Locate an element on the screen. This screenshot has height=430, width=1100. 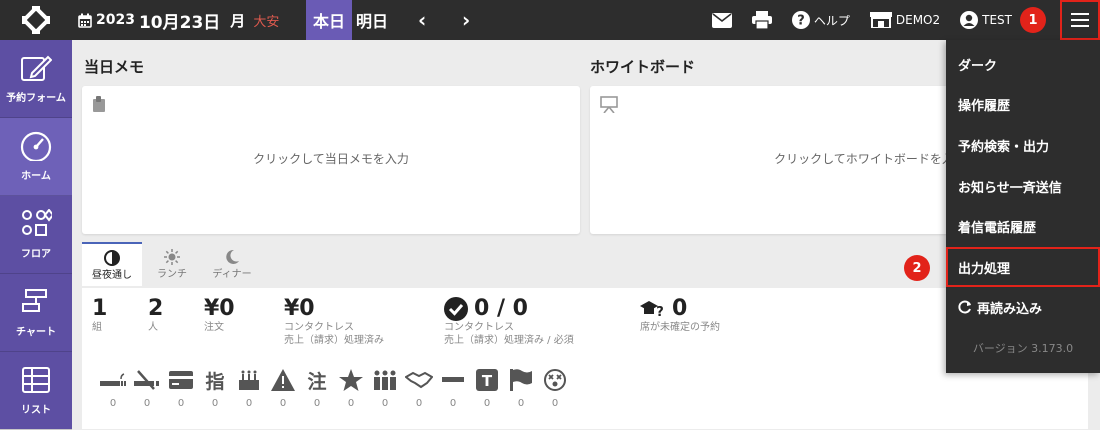
dash-icon is located at coordinates (453, 379).